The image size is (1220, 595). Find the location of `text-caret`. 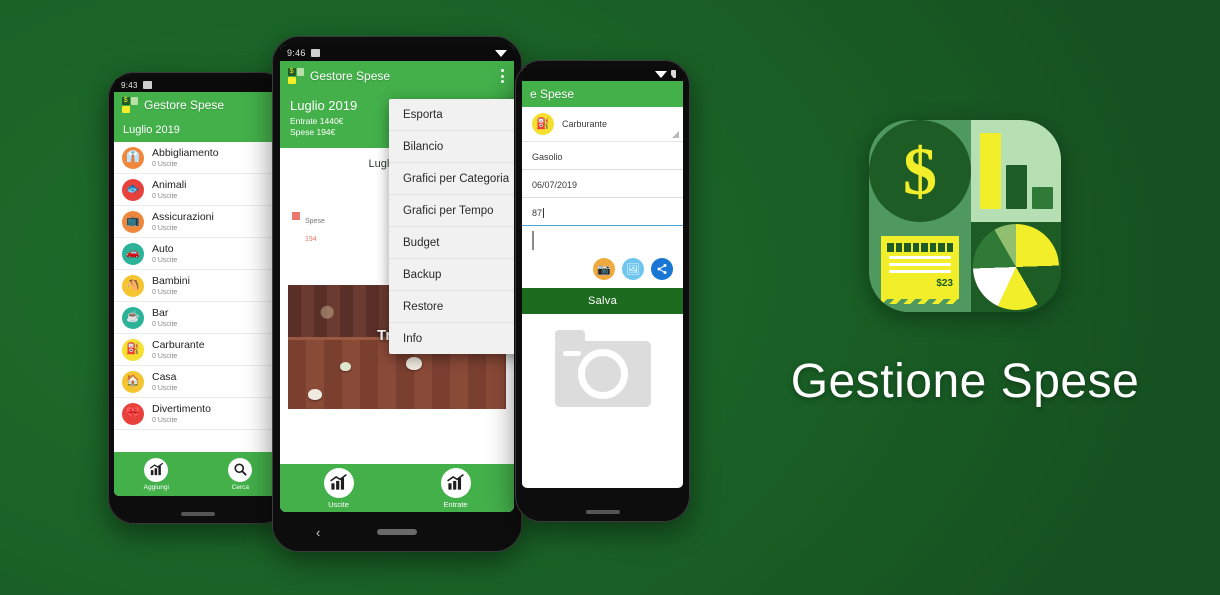

text-caret is located at coordinates (544, 213).